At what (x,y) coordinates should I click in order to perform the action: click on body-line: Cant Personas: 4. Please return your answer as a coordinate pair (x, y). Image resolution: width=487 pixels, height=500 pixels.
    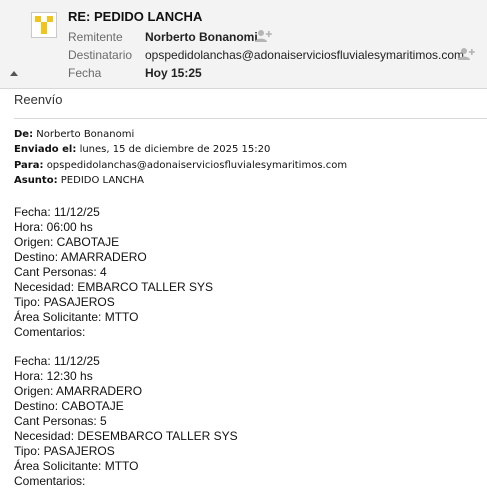
    Looking at the image, I should click on (60, 271).